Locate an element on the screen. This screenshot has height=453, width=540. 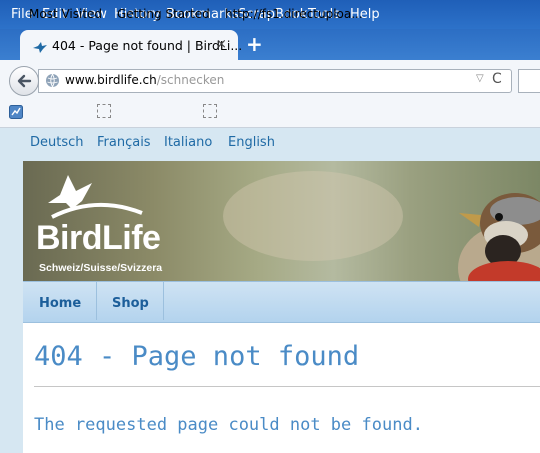
most-visited-icon is located at coordinates (16, 113).